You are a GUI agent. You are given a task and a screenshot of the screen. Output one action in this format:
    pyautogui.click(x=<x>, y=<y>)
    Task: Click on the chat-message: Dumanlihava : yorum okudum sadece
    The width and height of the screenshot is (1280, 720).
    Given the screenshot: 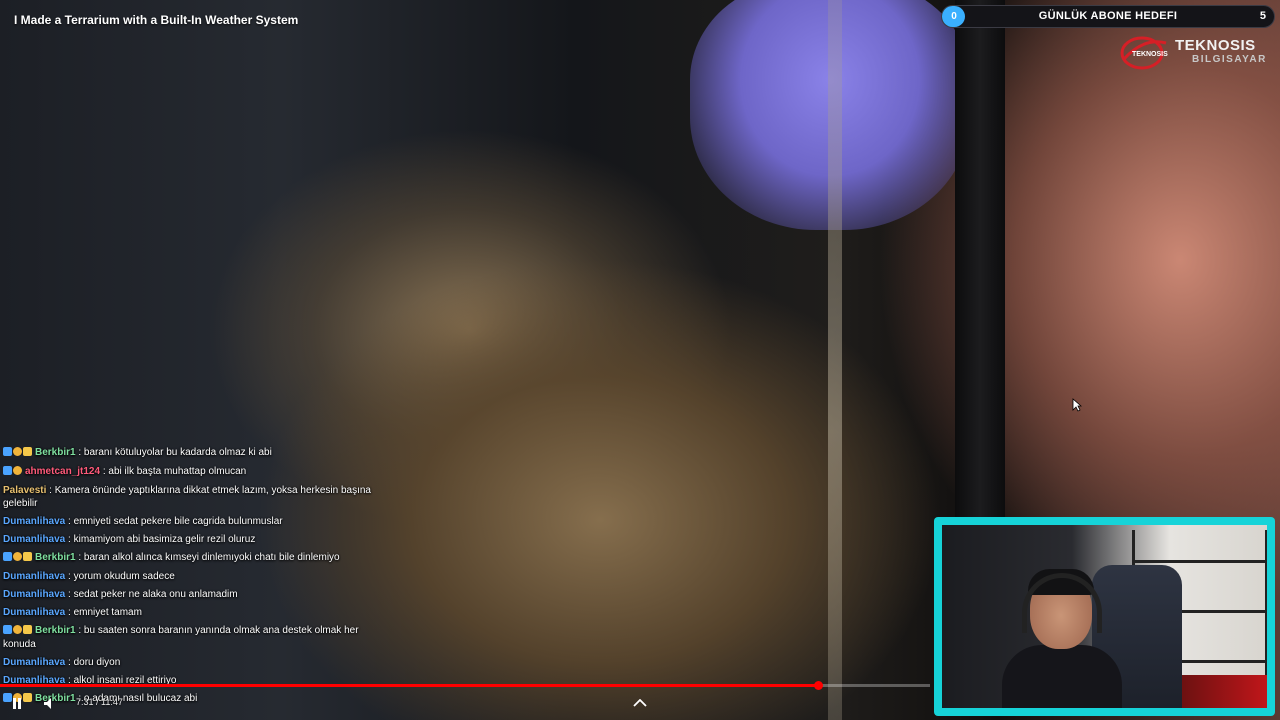 What is the action you would take?
    pyautogui.click(x=188, y=576)
    